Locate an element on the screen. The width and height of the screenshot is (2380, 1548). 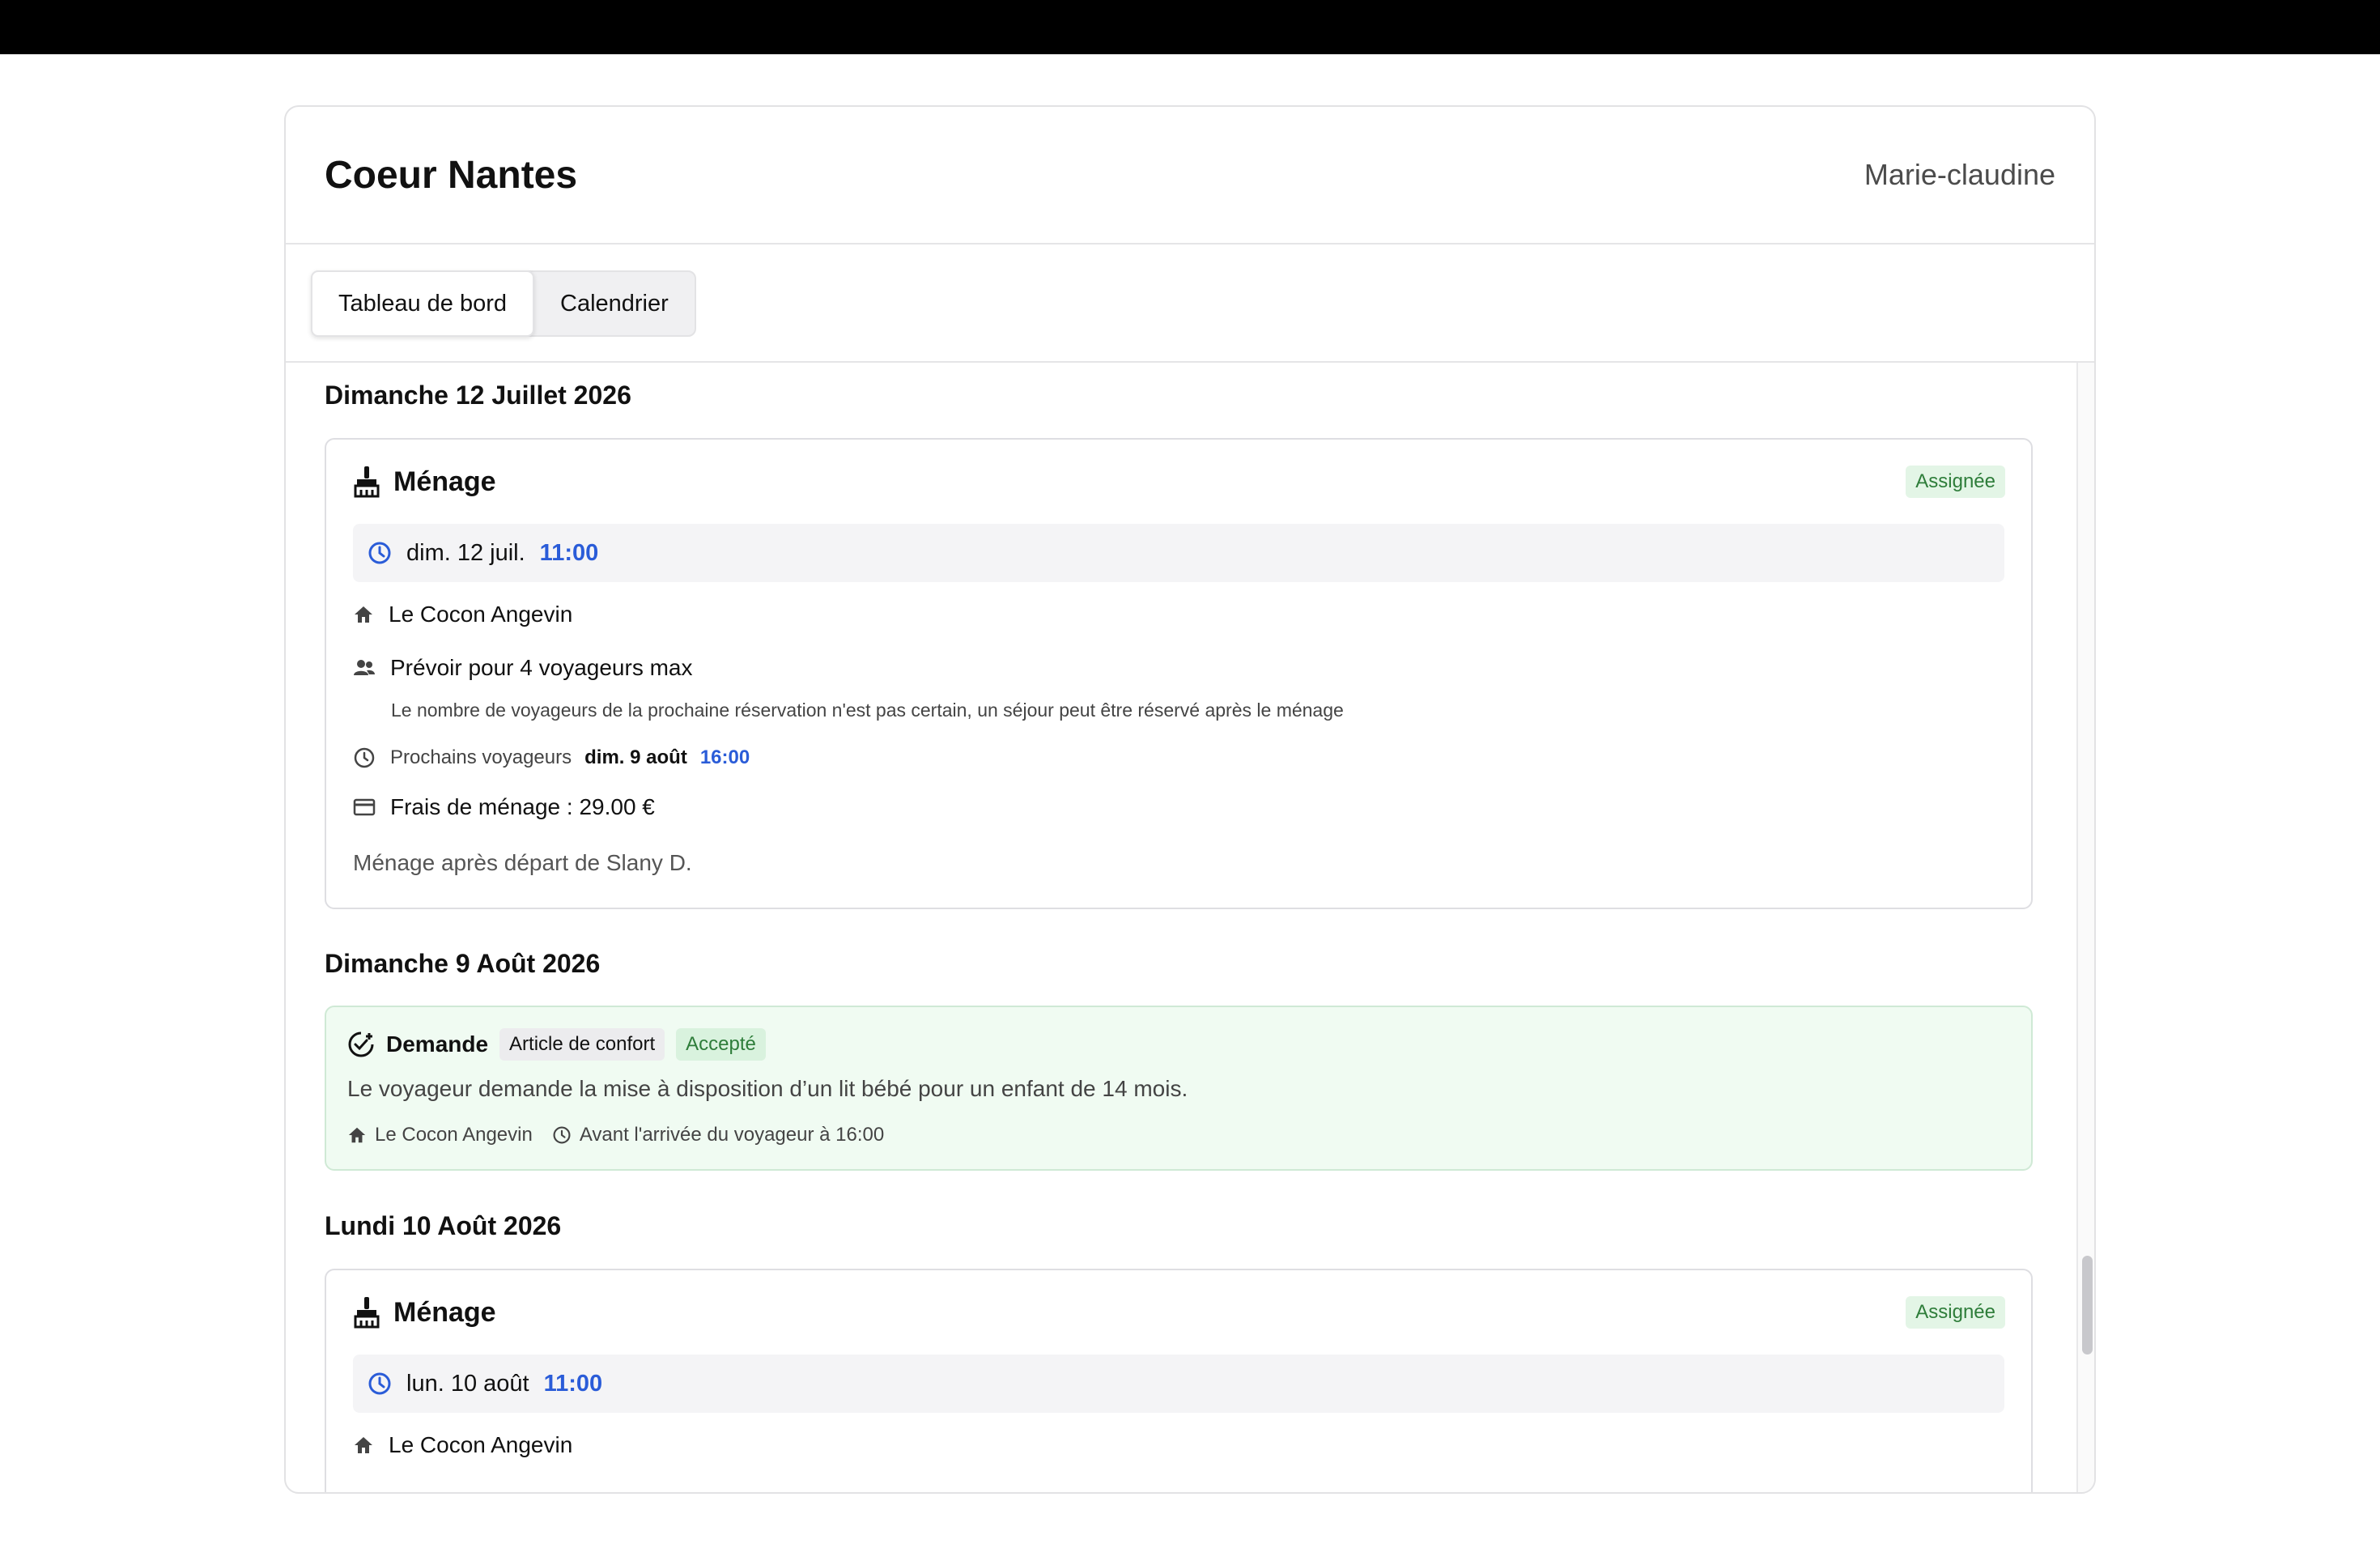
day-heading: Dimanche 12 Juillet 2026 is located at coordinates (478, 395).